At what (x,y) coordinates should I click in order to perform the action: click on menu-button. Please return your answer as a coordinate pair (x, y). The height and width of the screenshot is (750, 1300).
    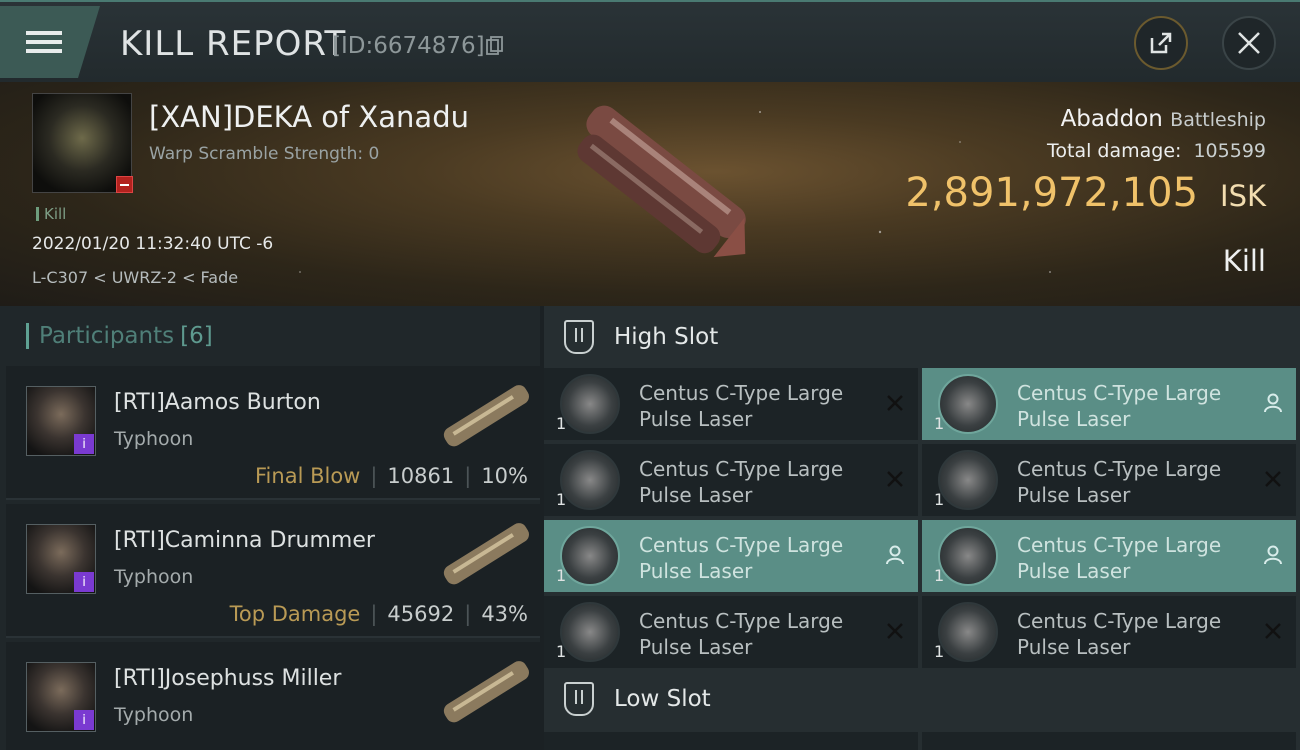
    Looking at the image, I should click on (50, 42).